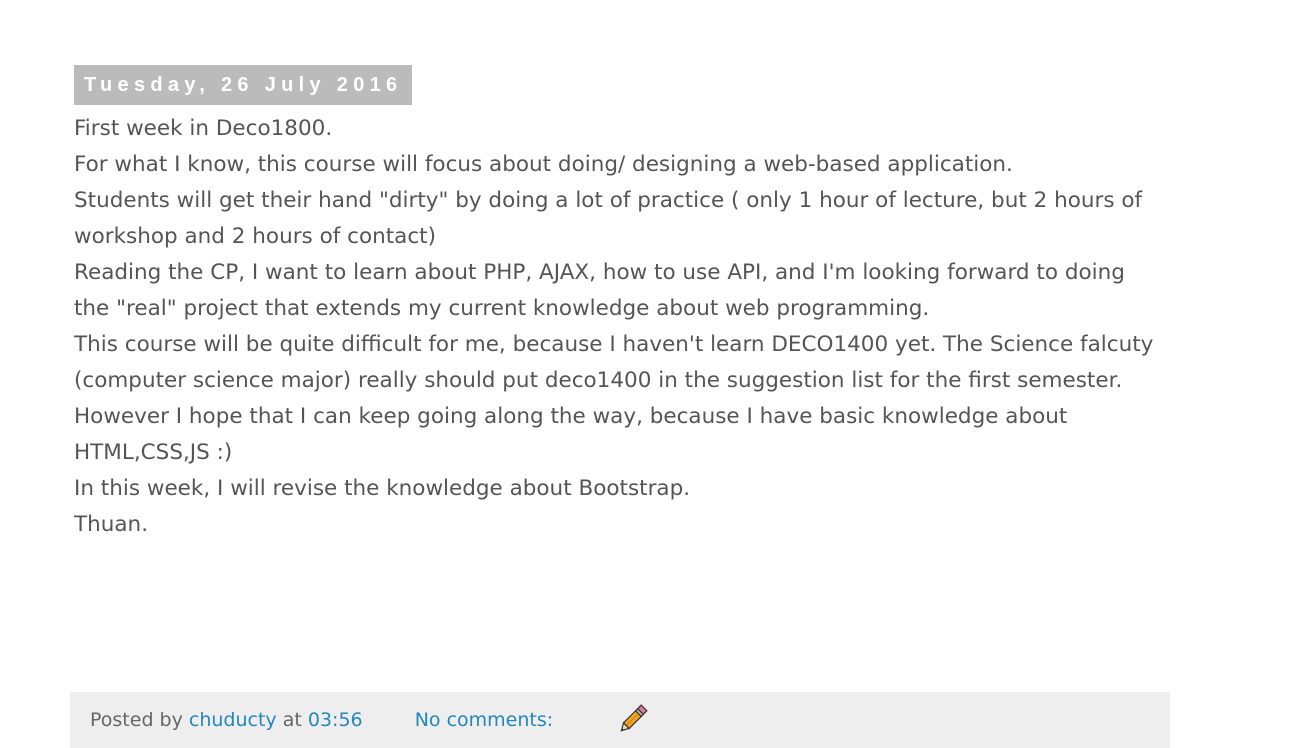 The height and width of the screenshot is (748, 1310). What do you see at coordinates (111, 524) in the screenshot?
I see `post-line: Thuan.` at bounding box center [111, 524].